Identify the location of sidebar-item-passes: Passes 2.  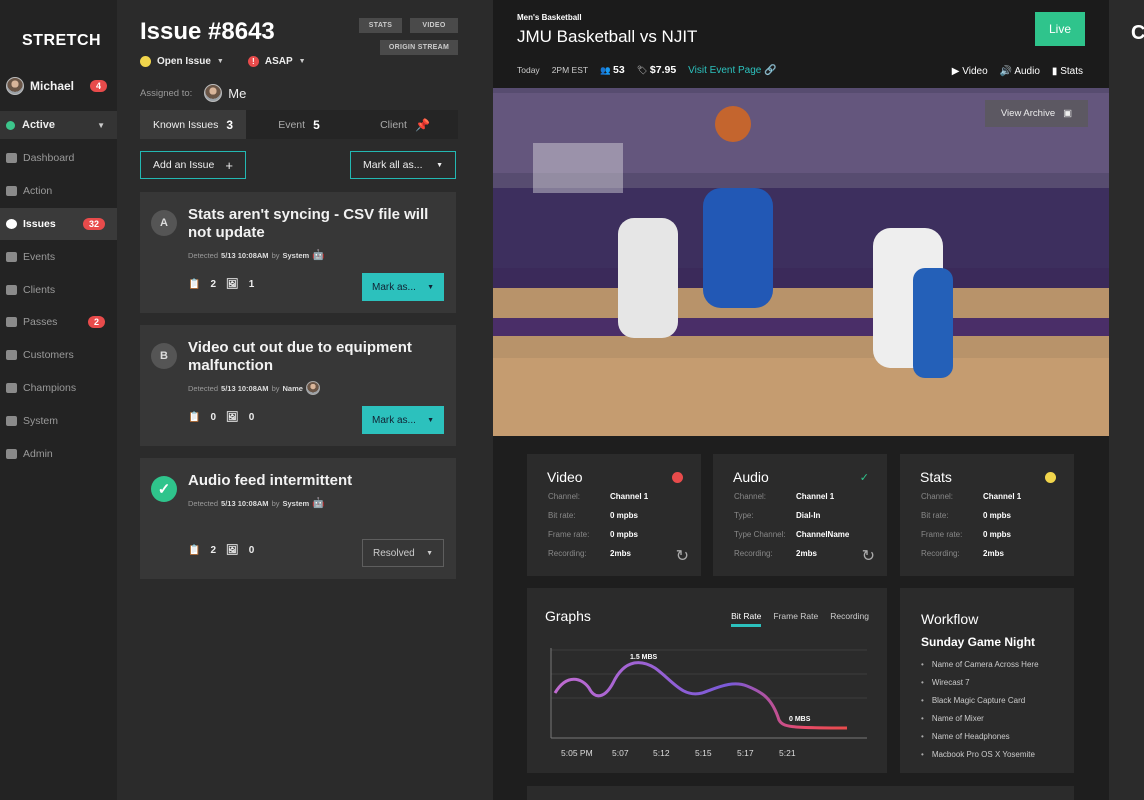
(58, 322).